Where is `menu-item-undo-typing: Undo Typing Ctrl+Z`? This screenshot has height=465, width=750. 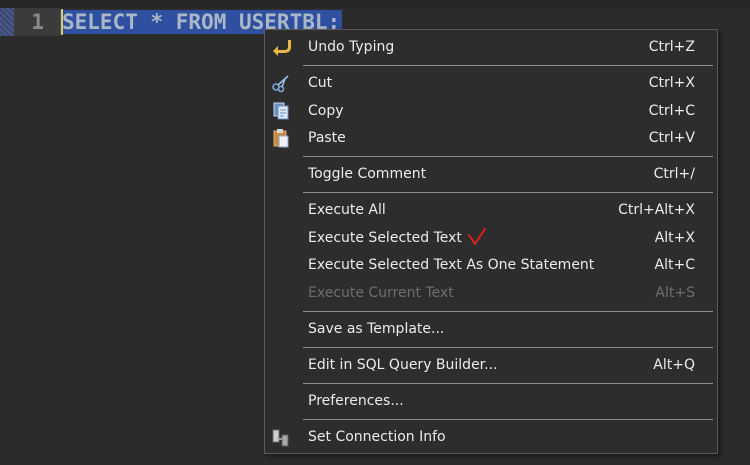 menu-item-undo-typing: Undo Typing Ctrl+Z is located at coordinates (491, 47).